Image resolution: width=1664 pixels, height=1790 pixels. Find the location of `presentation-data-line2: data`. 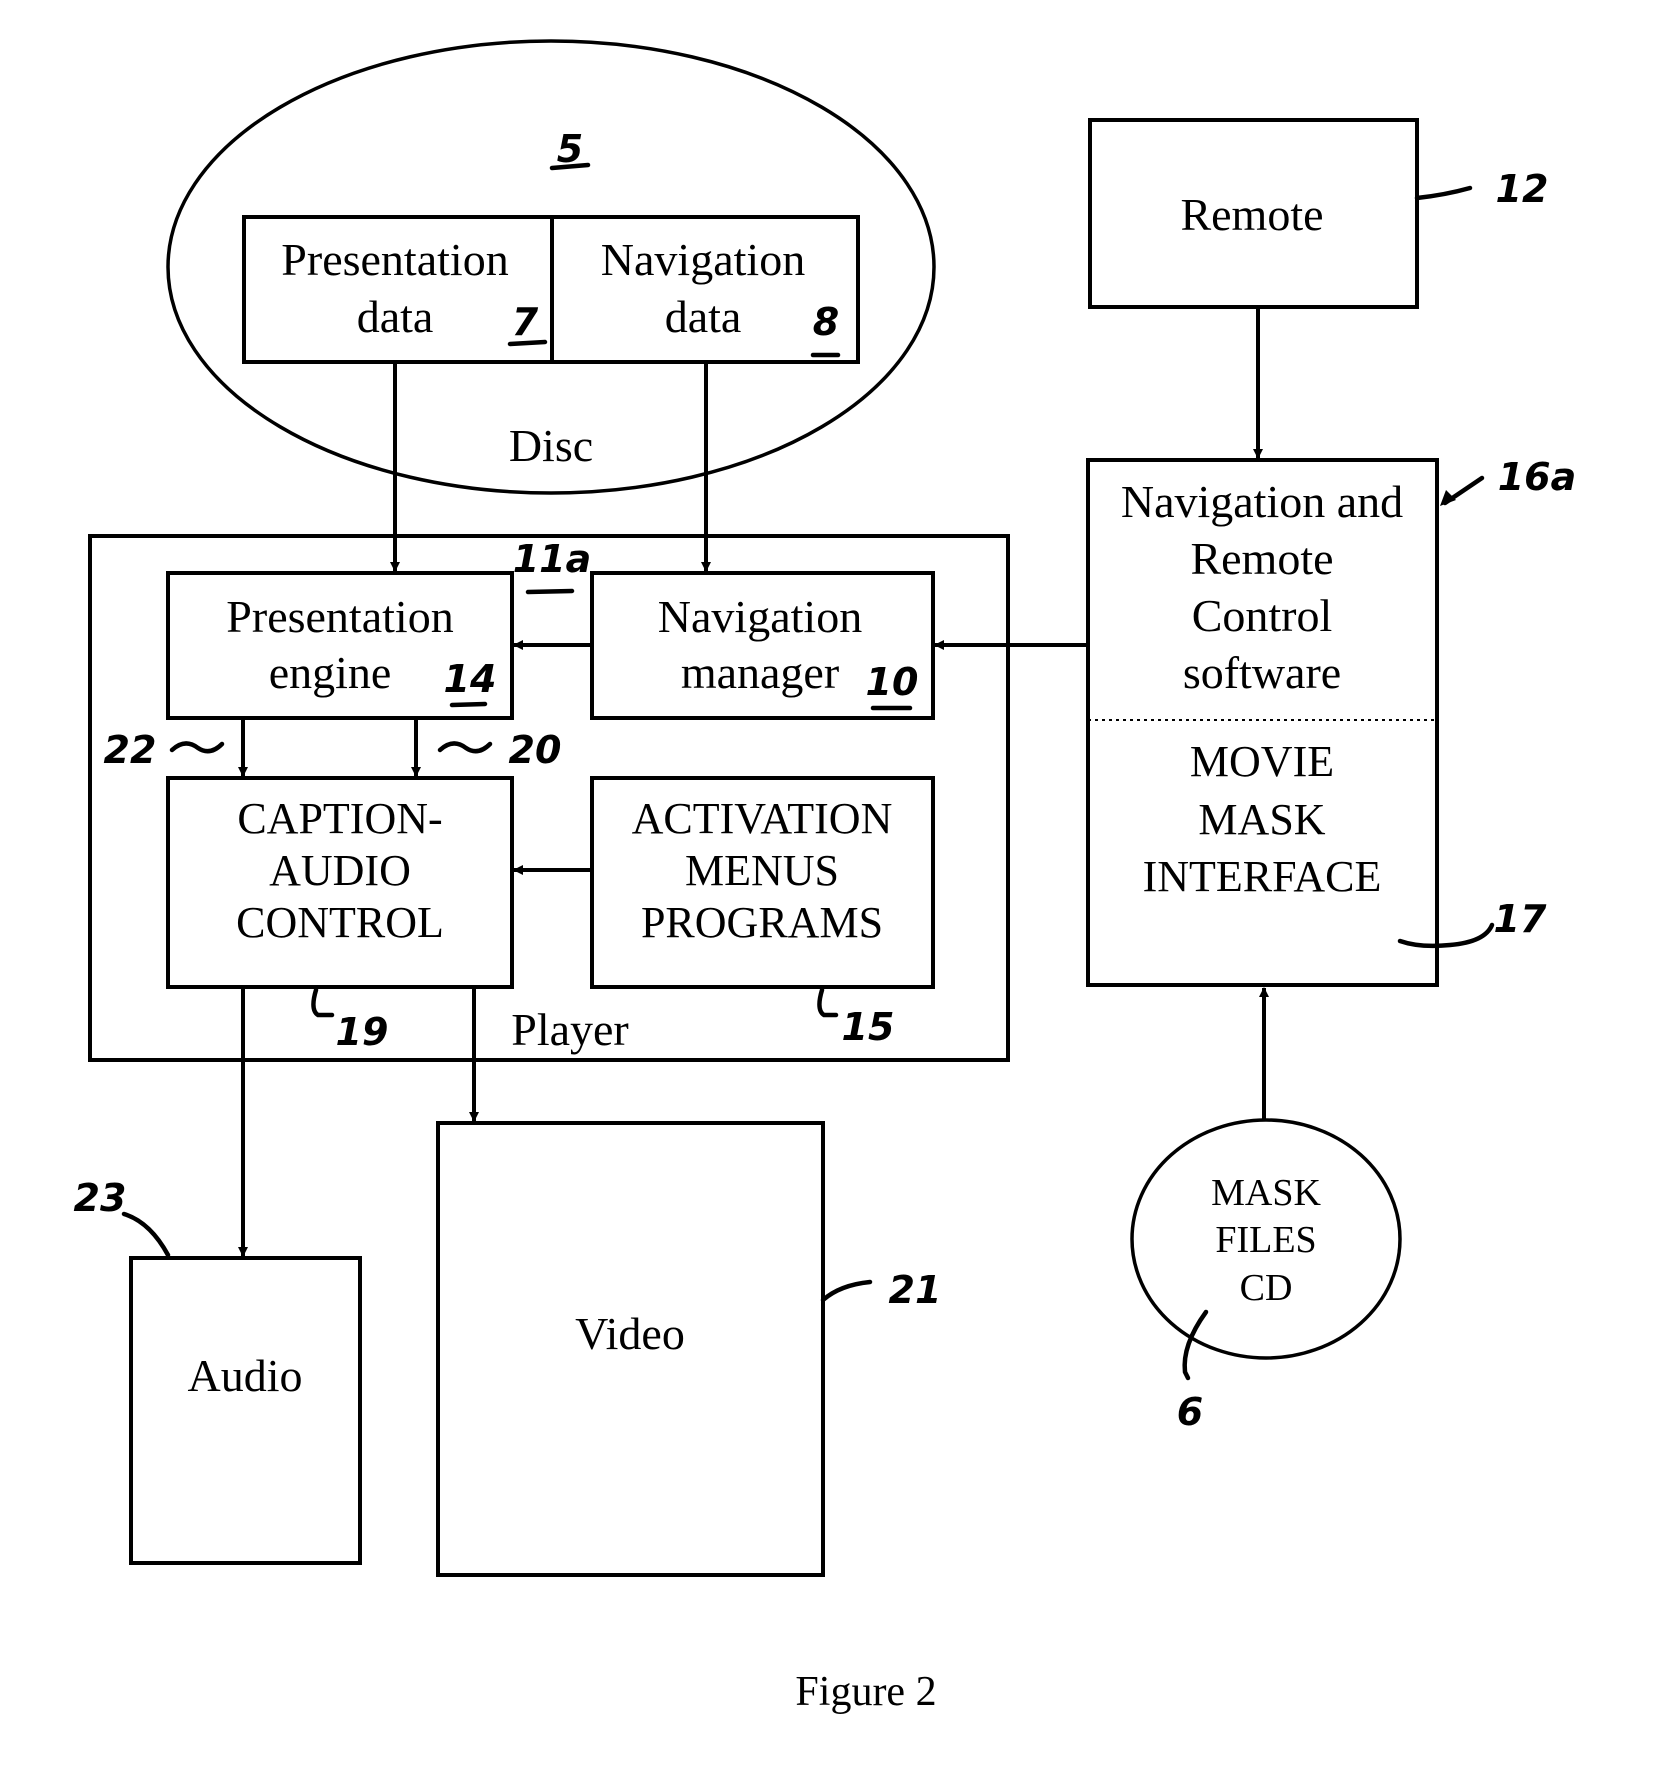

presentation-data-line2: data is located at coordinates (395, 316).